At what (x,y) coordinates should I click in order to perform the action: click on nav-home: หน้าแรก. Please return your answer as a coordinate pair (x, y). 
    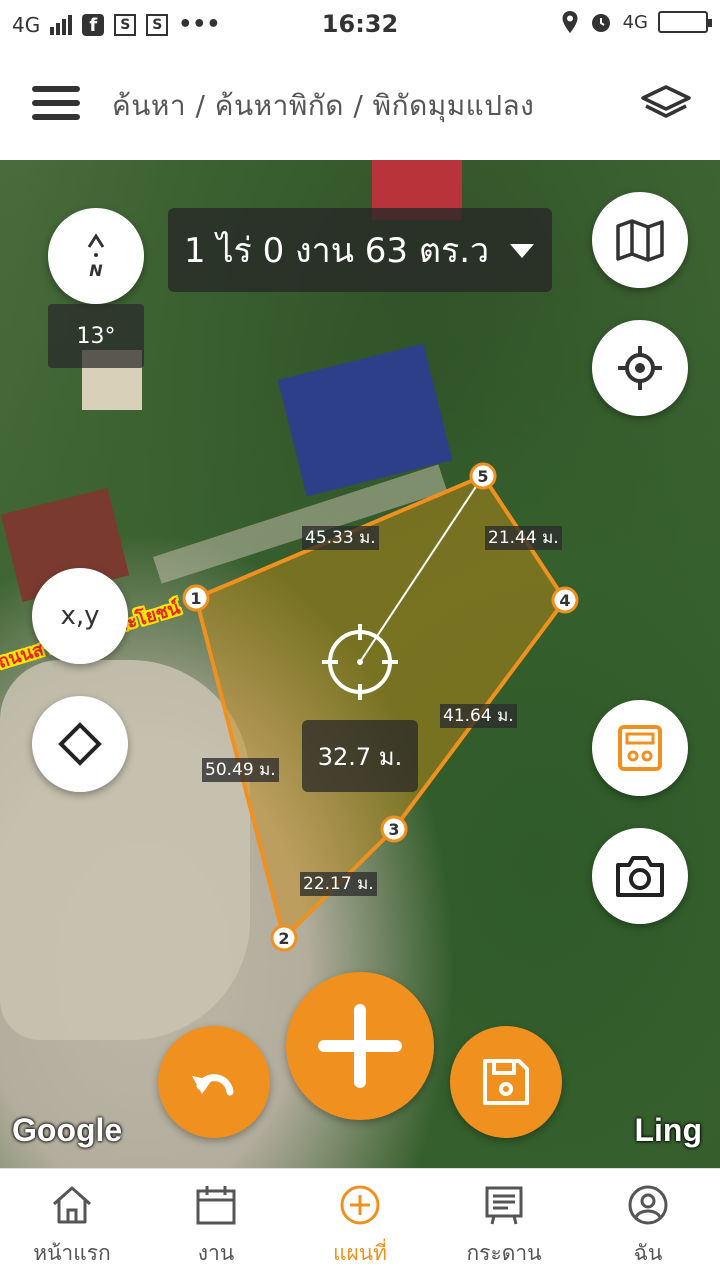
    Looking at the image, I should click on (72, 1224).